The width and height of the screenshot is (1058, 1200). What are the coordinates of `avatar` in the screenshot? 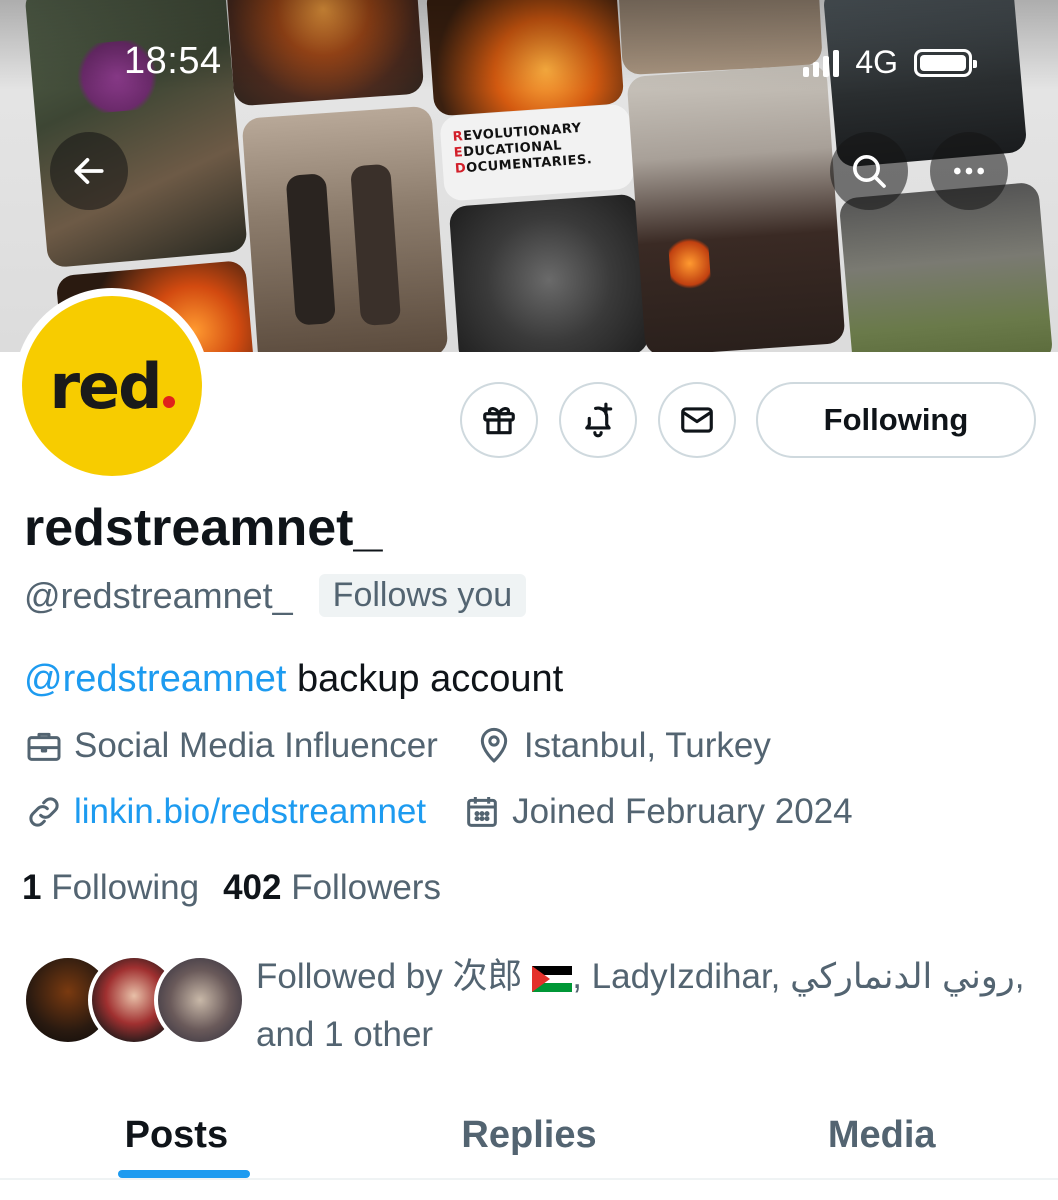 It's located at (200, 1000).